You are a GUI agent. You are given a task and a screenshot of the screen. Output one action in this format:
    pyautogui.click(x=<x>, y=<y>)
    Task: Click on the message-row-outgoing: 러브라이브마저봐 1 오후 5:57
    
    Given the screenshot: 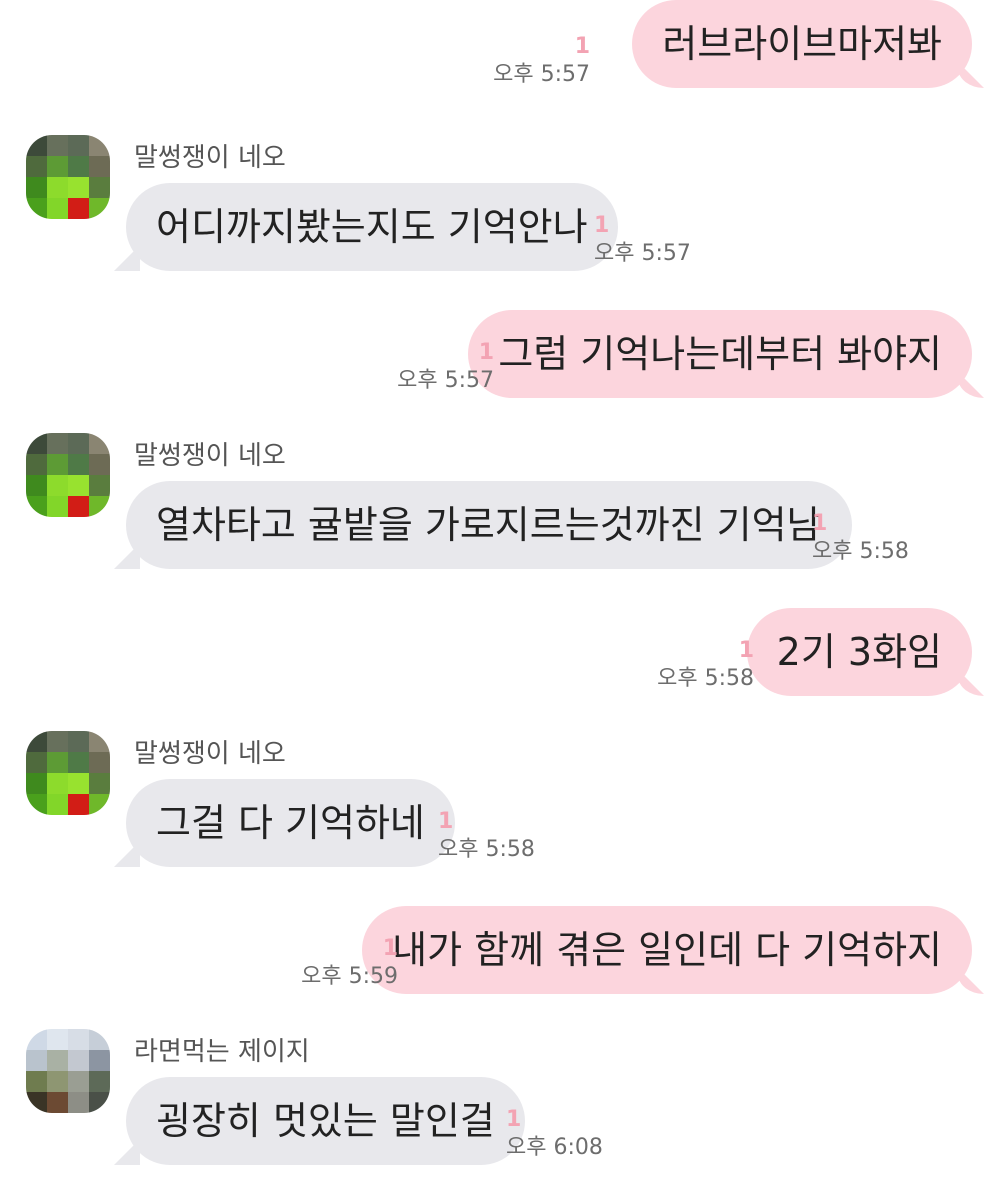 What is the action you would take?
    pyautogui.click(x=495, y=47)
    